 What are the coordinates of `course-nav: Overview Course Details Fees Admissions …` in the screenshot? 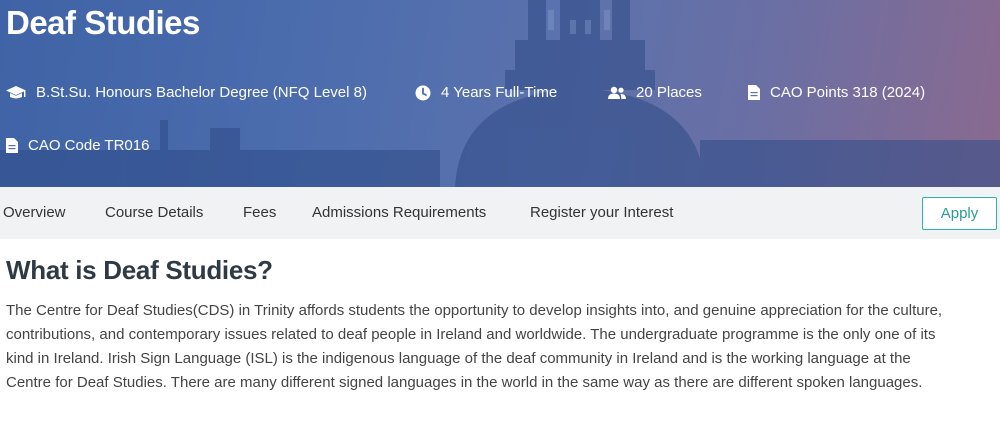 It's located at (500, 213).